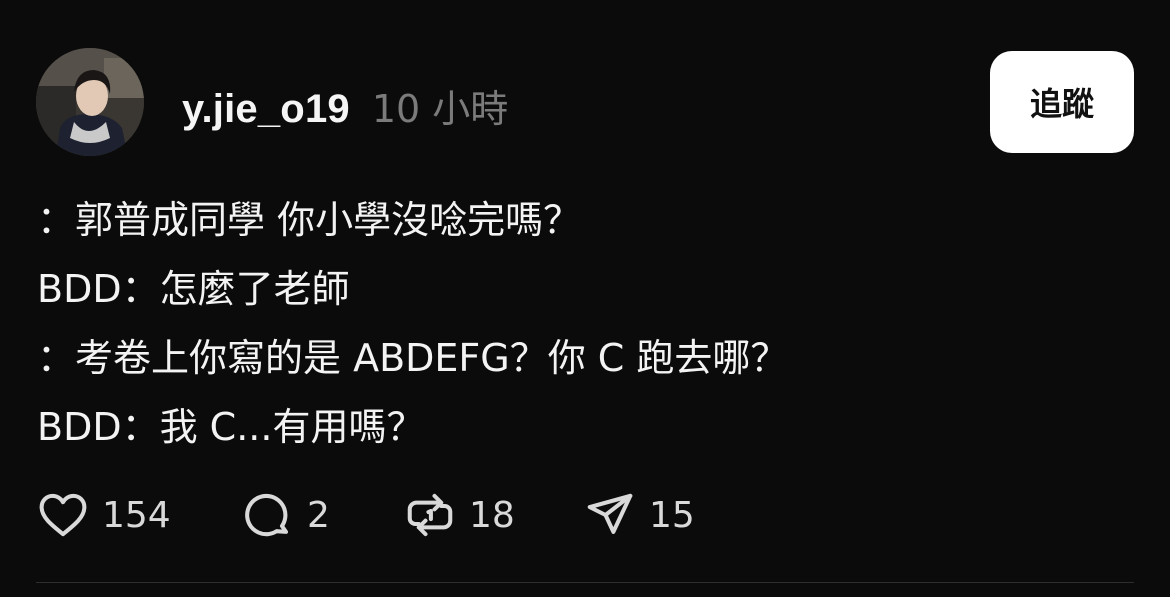 The height and width of the screenshot is (597, 1170). I want to click on divider, so click(585, 582).